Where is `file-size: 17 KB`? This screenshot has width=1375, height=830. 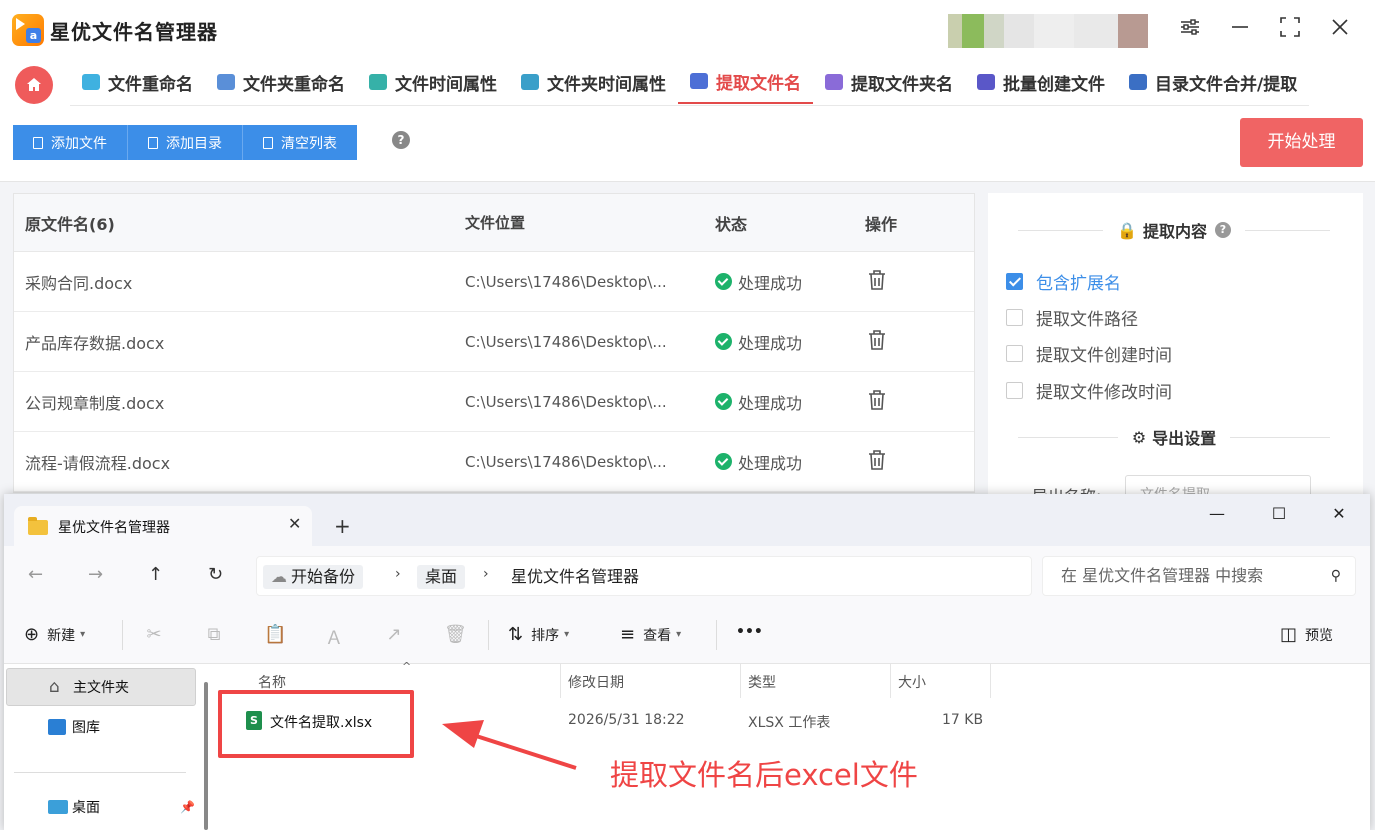
file-size: 17 KB is located at coordinates (963, 720).